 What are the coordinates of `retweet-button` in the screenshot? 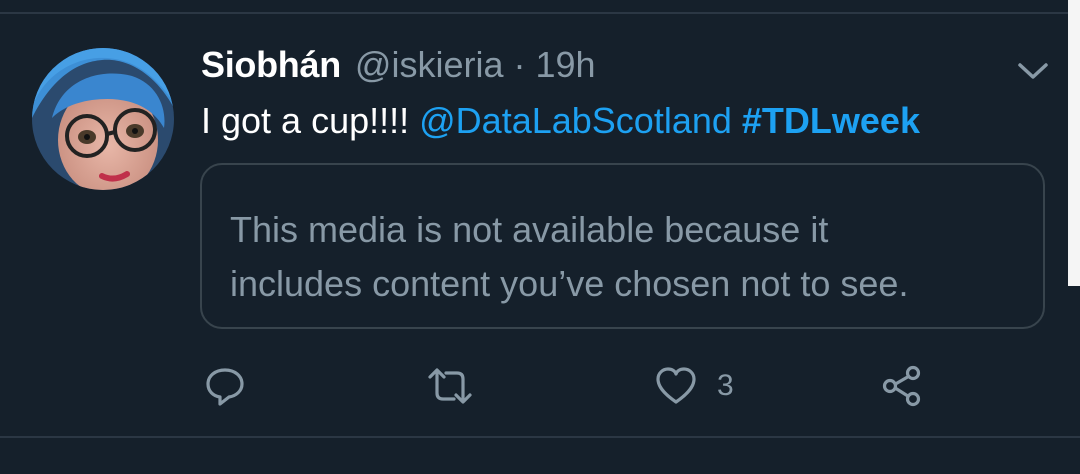 It's located at (450, 386).